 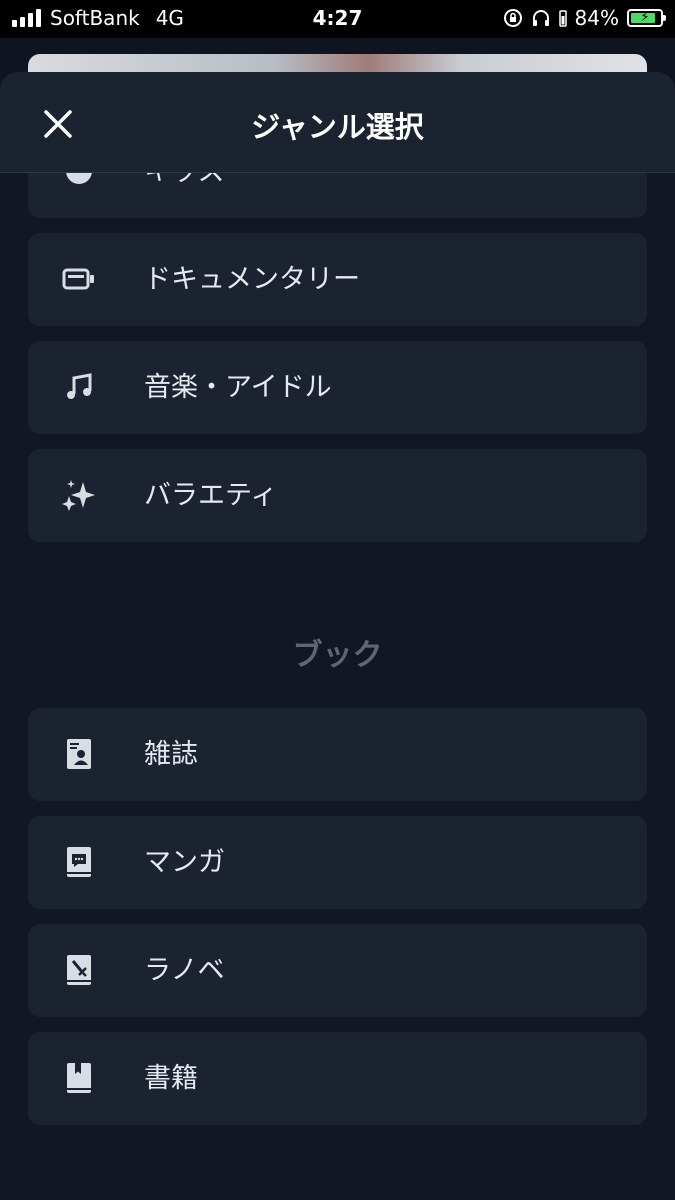 What do you see at coordinates (171, 1078) in the screenshot?
I see `genre-item-label: 書籍` at bounding box center [171, 1078].